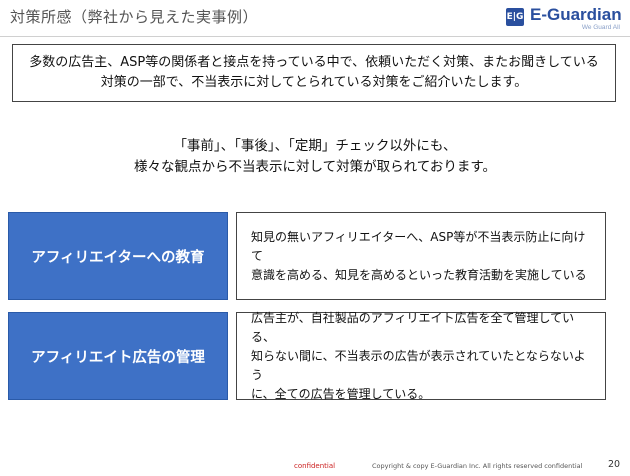  Describe the element at coordinates (418, 365) in the screenshot. I see `measure-desc-line: 知らない間に、不当表示の広告が表示されていたとならないよう` at that location.